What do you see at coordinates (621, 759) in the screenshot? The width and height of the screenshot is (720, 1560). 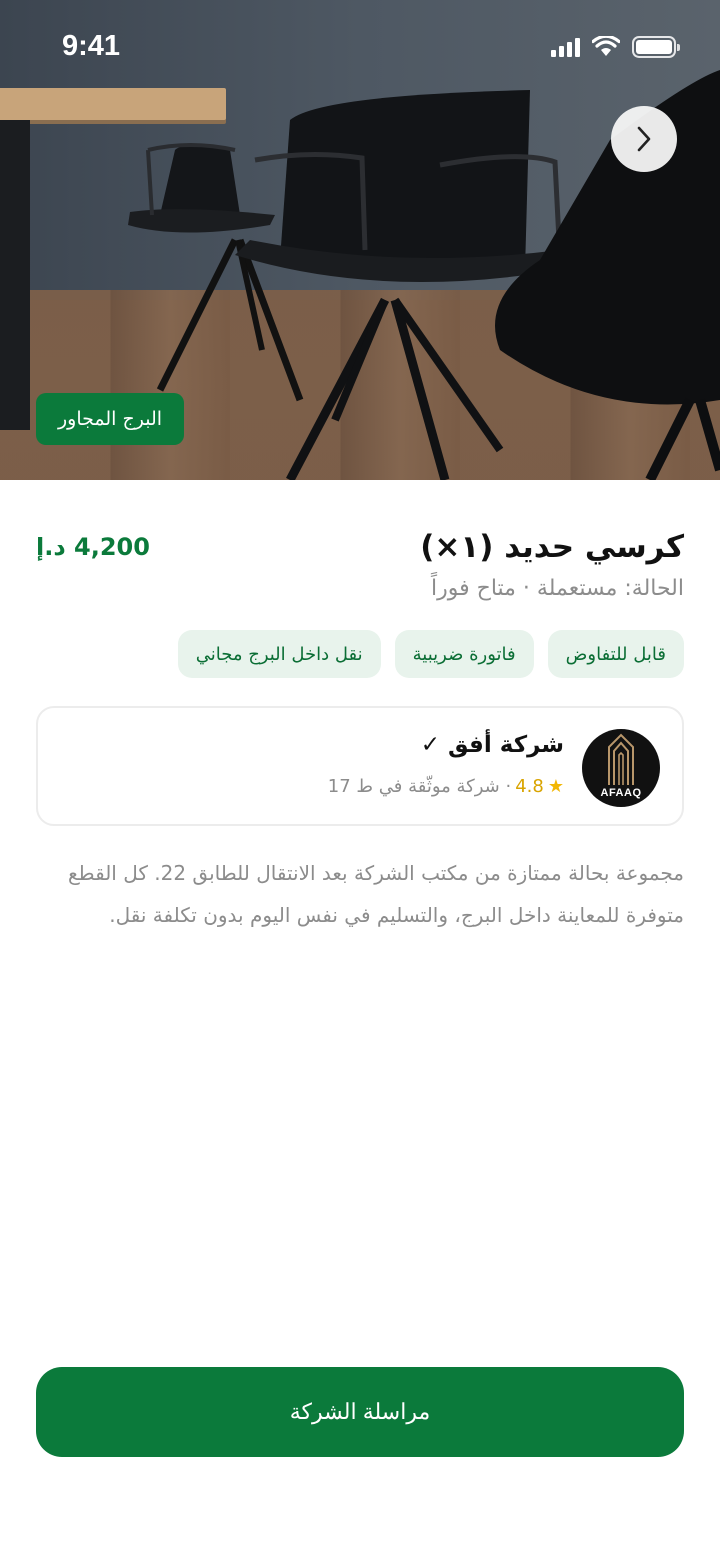 I see `building-logo-icon` at bounding box center [621, 759].